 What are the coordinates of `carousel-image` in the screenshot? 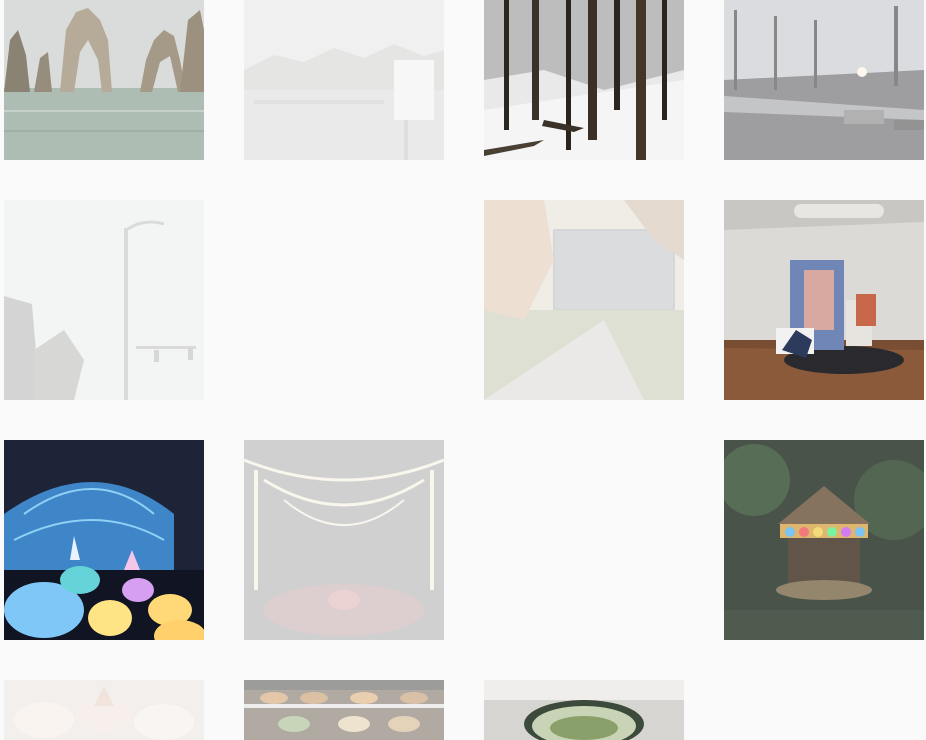 It's located at (824, 540).